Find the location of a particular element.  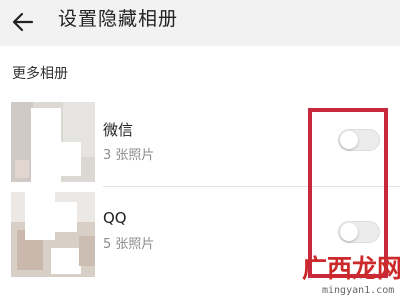

album-name-qq: QQ is located at coordinates (115, 218).